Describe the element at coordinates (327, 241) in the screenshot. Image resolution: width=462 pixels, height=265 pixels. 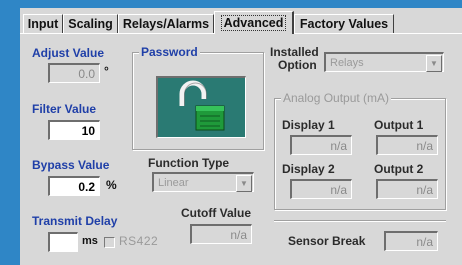
I see `sensor-break-label: Sensor Break` at that location.